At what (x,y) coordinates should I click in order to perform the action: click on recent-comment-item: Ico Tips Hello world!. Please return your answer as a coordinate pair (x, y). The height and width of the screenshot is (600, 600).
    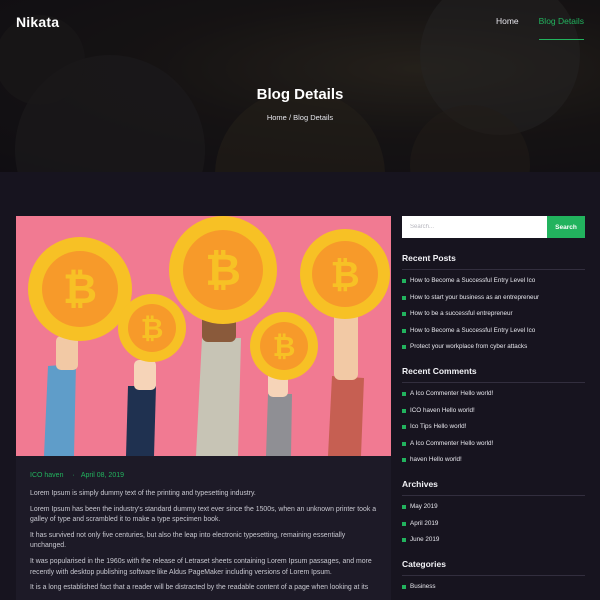
    Looking at the image, I should click on (493, 427).